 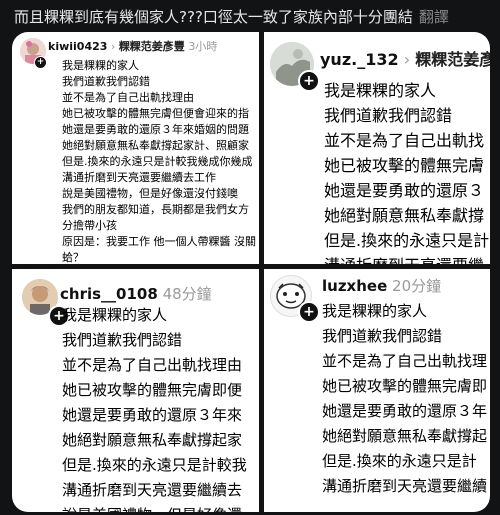 What do you see at coordinates (404, 140) in the screenshot?
I see `comment-line: 並不是為了自己出軌找` at bounding box center [404, 140].